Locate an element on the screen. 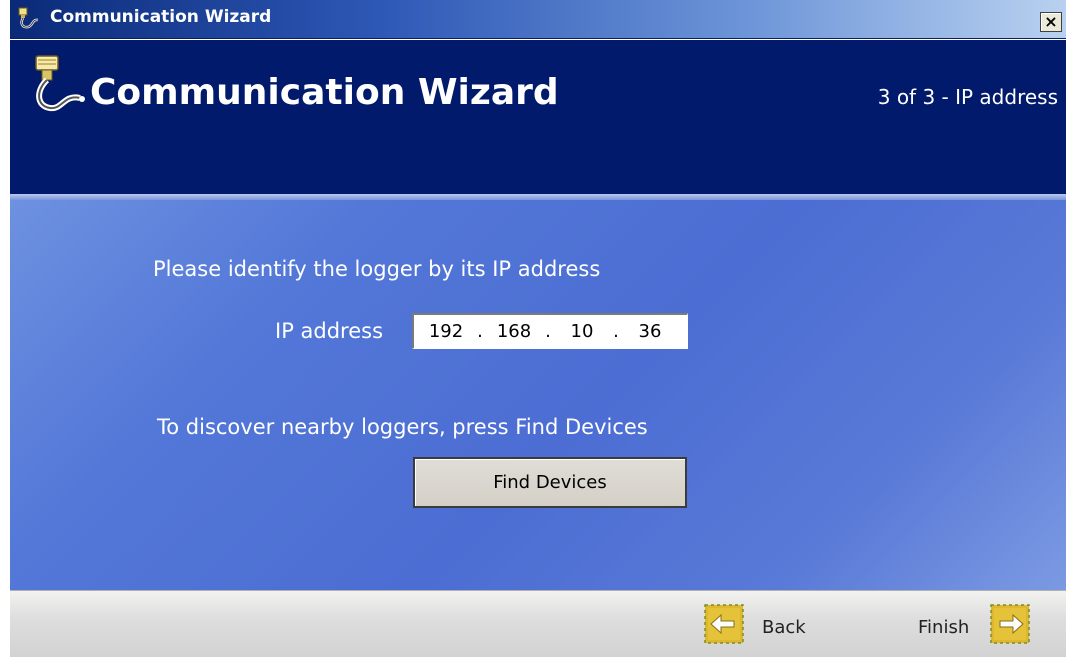 The width and height of the screenshot is (1066, 657). wizard-footer: Back Finish is located at coordinates (538, 623).